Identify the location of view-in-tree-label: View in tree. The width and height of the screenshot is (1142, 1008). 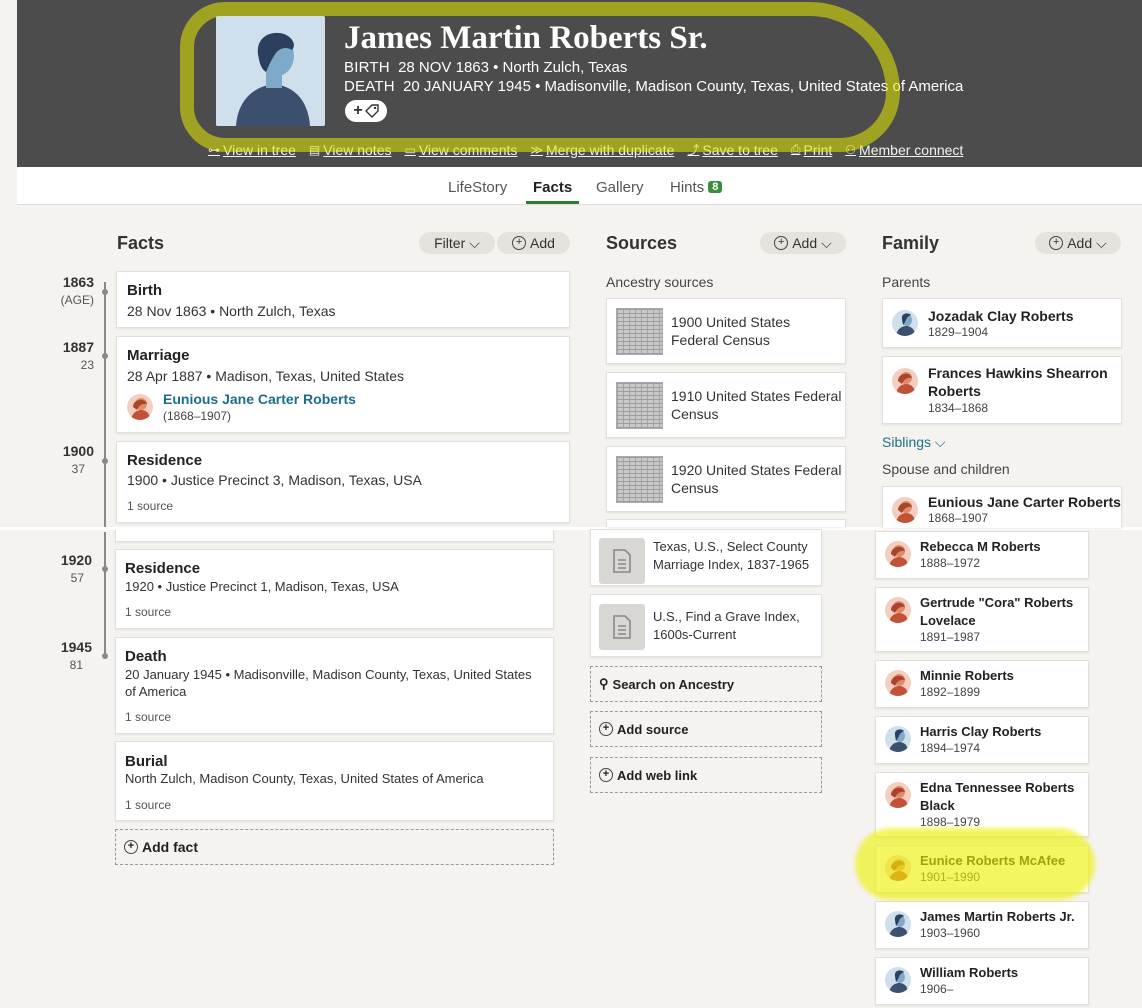
(259, 149).